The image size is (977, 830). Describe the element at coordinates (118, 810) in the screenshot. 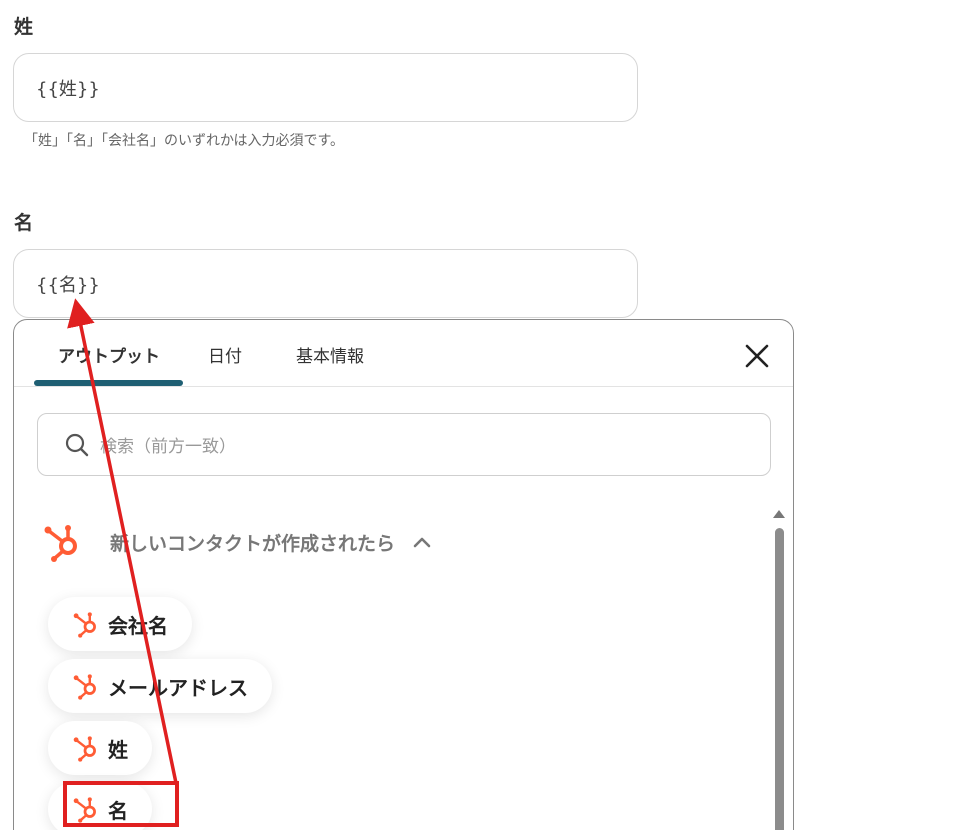

I see `output-item-label: 名` at that location.